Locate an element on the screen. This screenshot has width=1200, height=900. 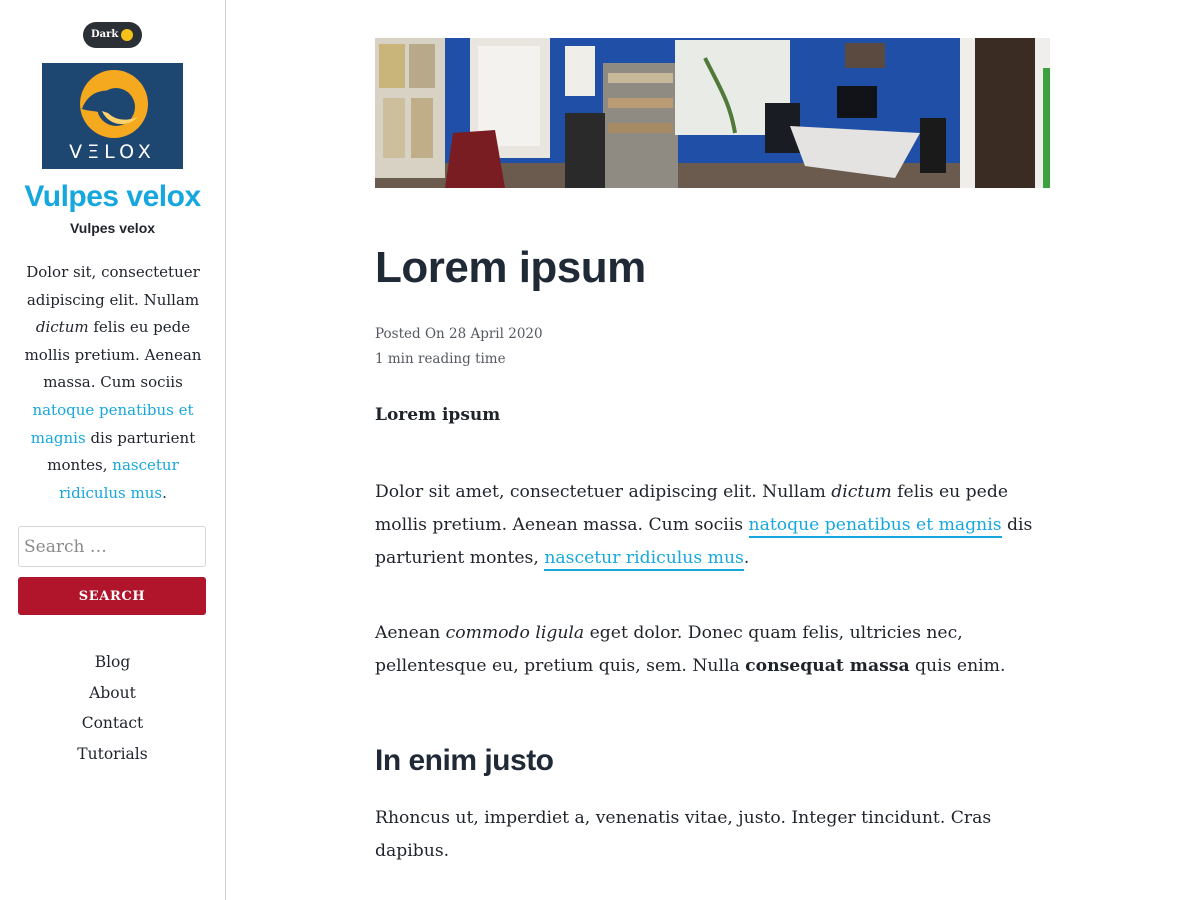
paragraph-emphasis: commodo ligula is located at coordinates (515, 633).